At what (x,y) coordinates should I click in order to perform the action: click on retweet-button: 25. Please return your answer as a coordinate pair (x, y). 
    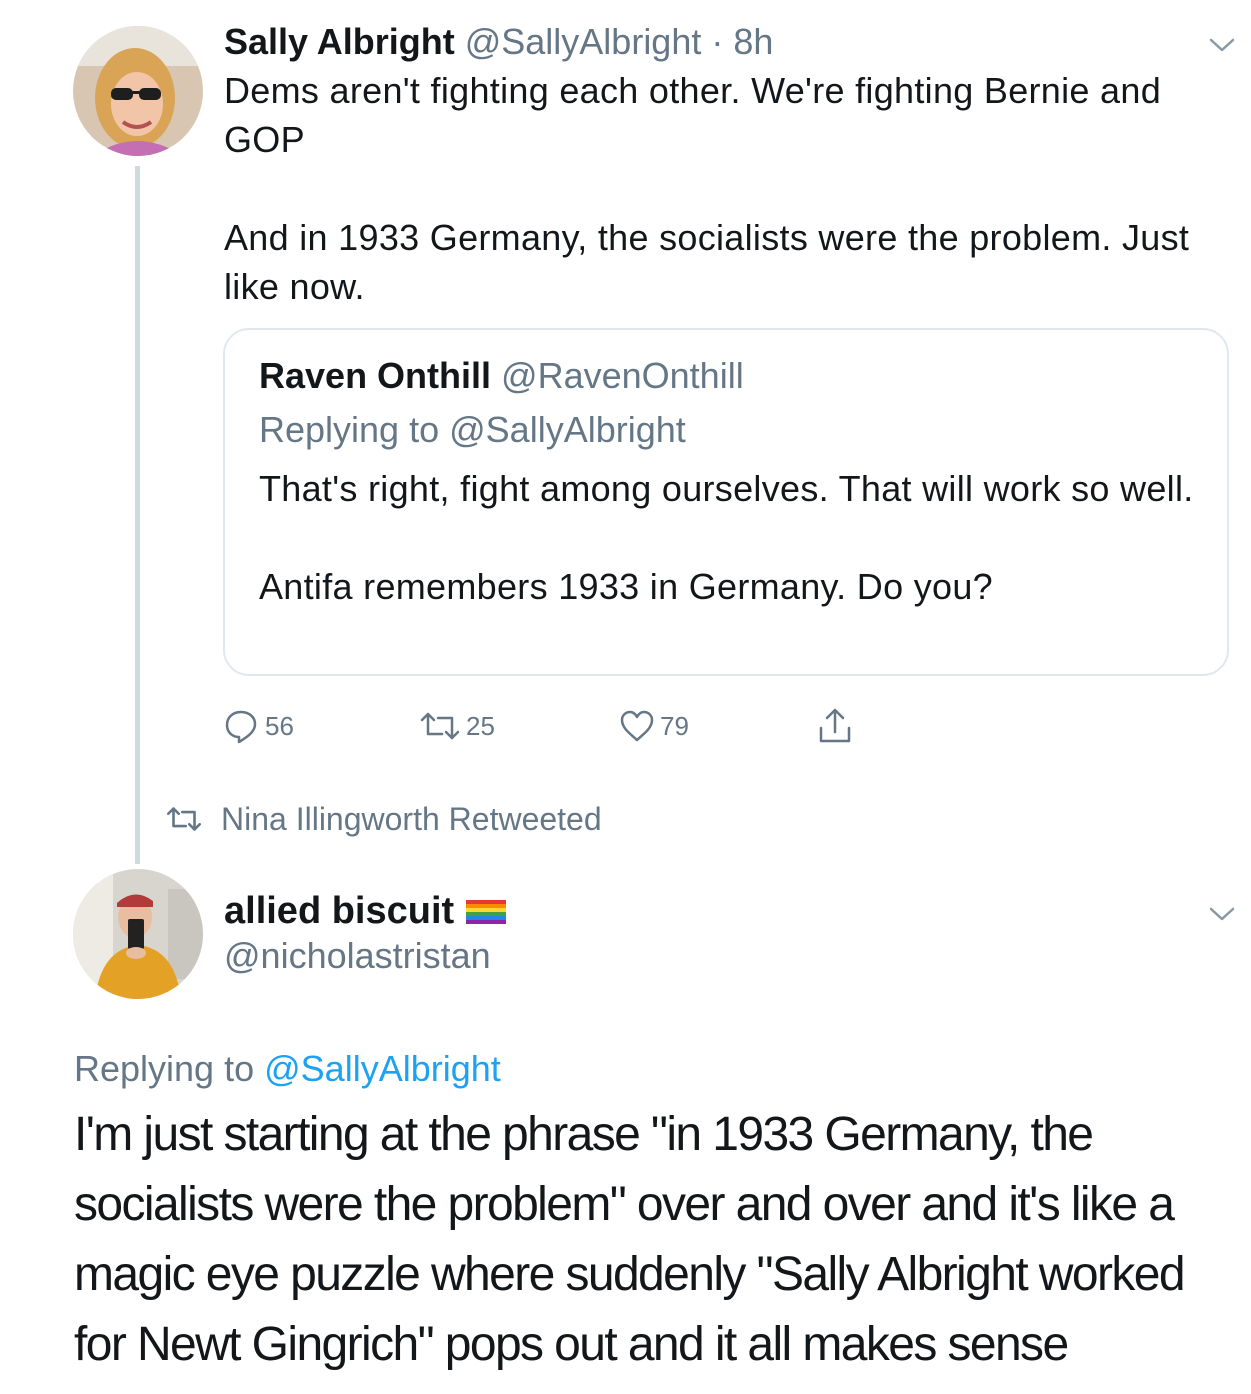
    Looking at the image, I should click on (457, 726).